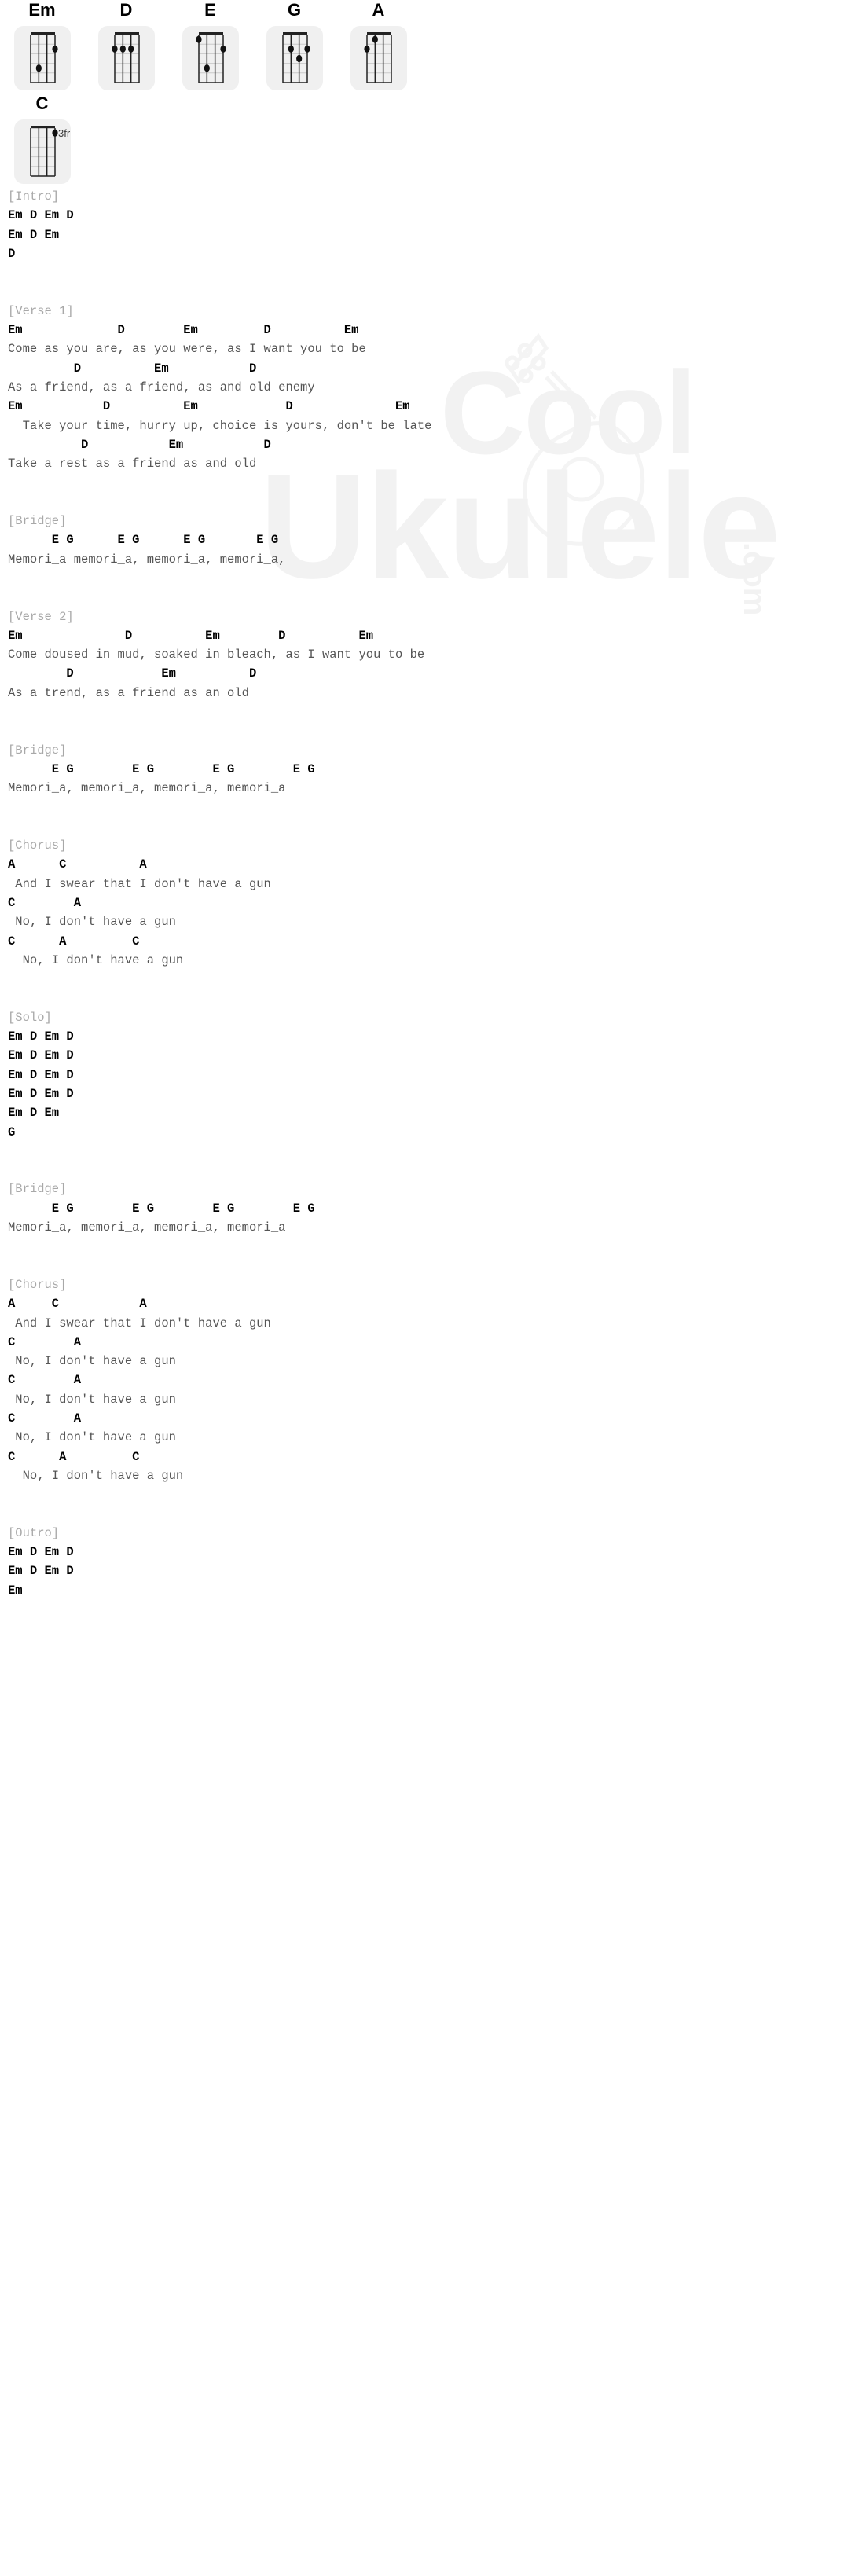 The height and width of the screenshot is (2576, 844). Describe the element at coordinates (422, 47) in the screenshot. I see `chord-row: Em D E G A` at that location.